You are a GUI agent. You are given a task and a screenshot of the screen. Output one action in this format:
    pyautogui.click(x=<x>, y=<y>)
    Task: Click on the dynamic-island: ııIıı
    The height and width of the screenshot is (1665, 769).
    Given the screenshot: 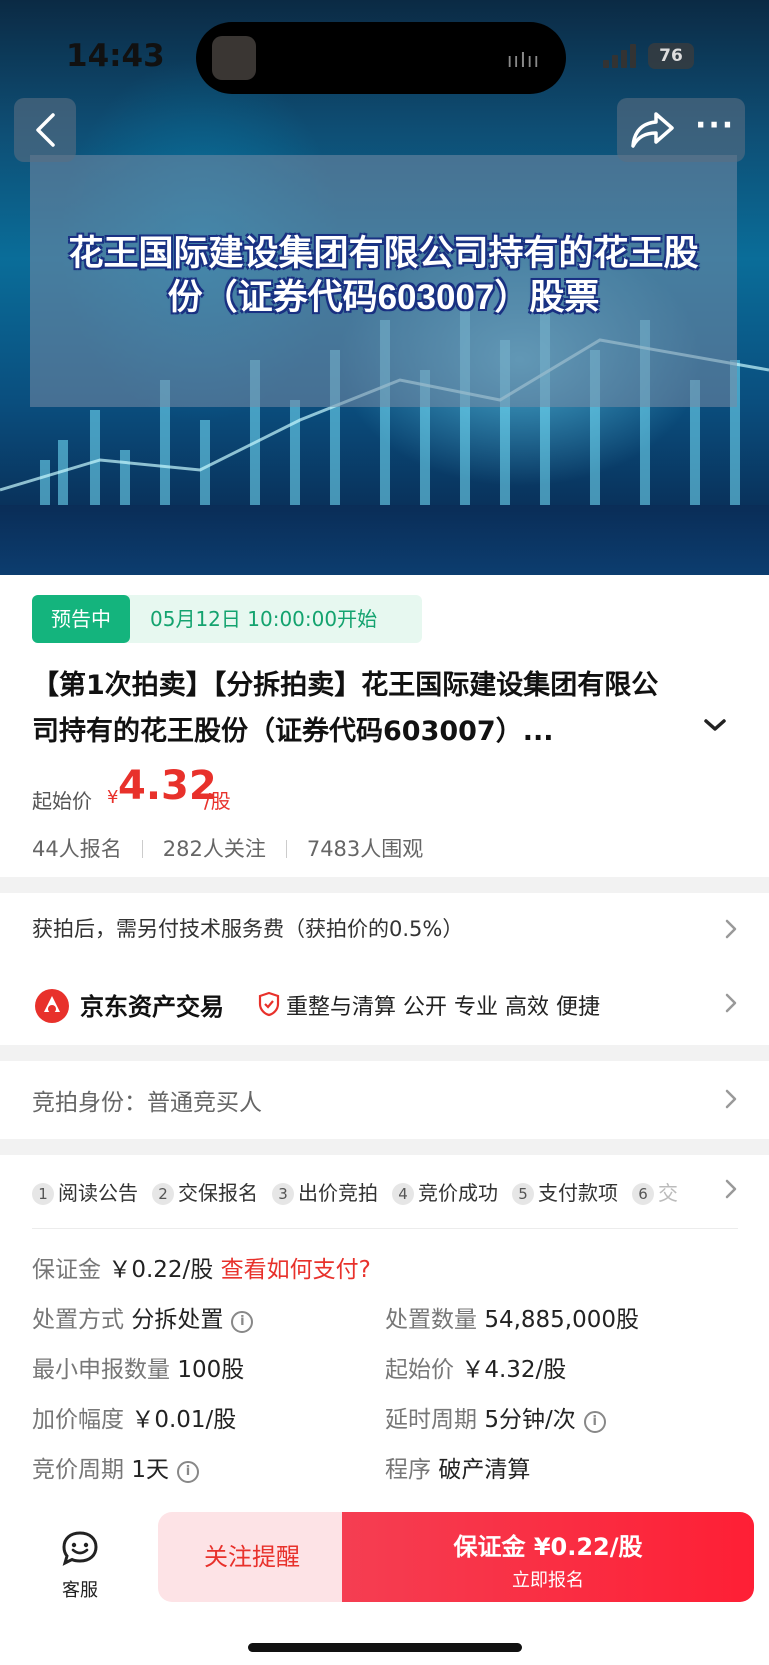 What is the action you would take?
    pyautogui.click(x=381, y=58)
    